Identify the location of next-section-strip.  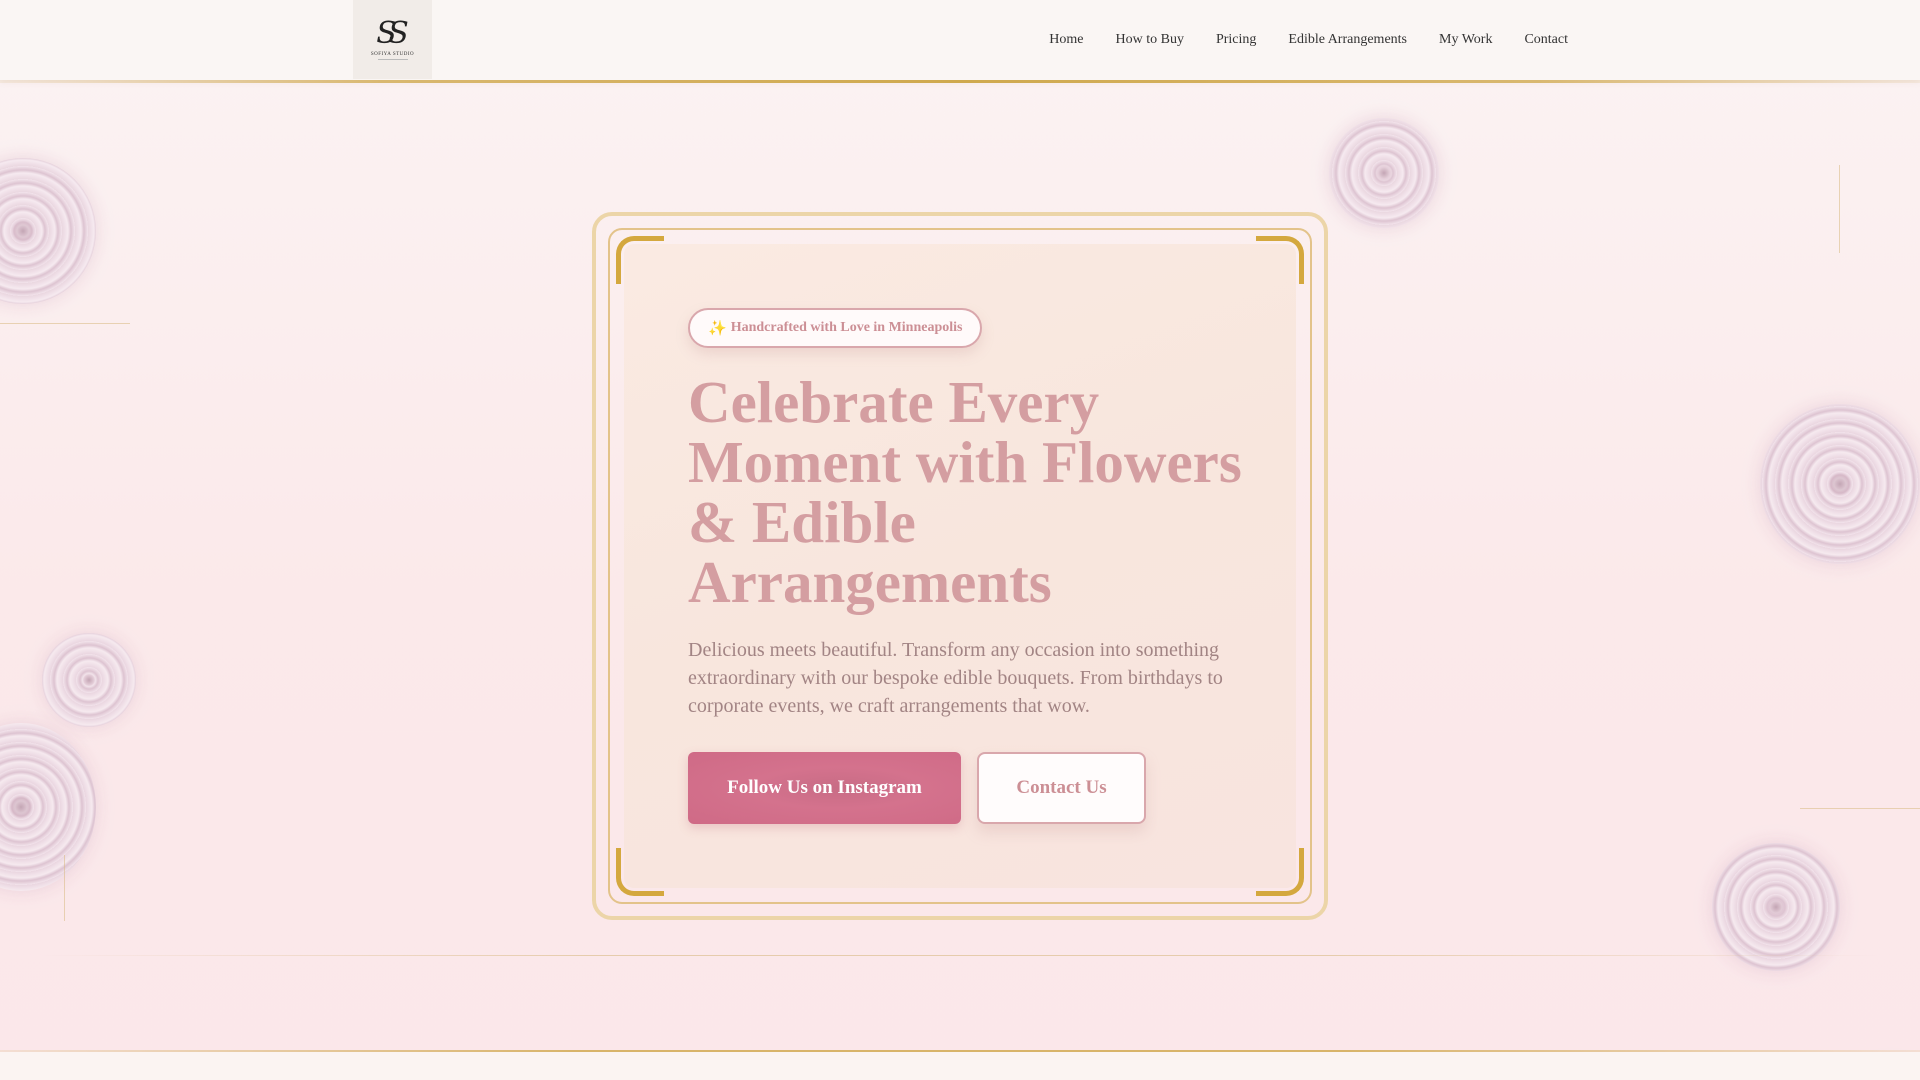
(960, 1066).